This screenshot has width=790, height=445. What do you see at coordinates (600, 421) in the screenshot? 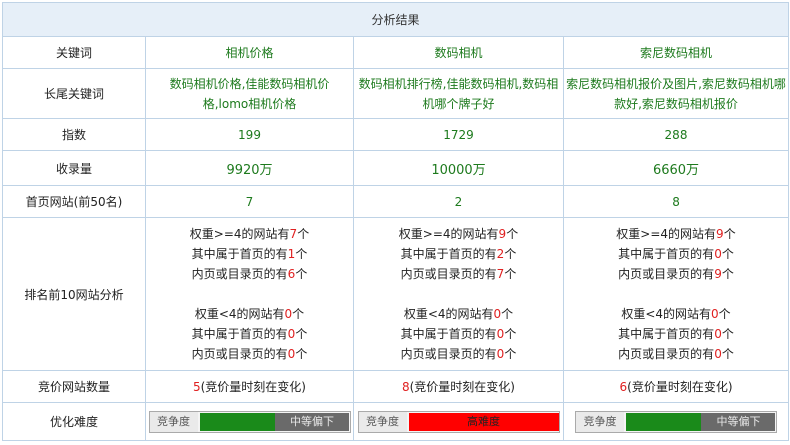
I see `difficulty-label: 竞争度` at bounding box center [600, 421].